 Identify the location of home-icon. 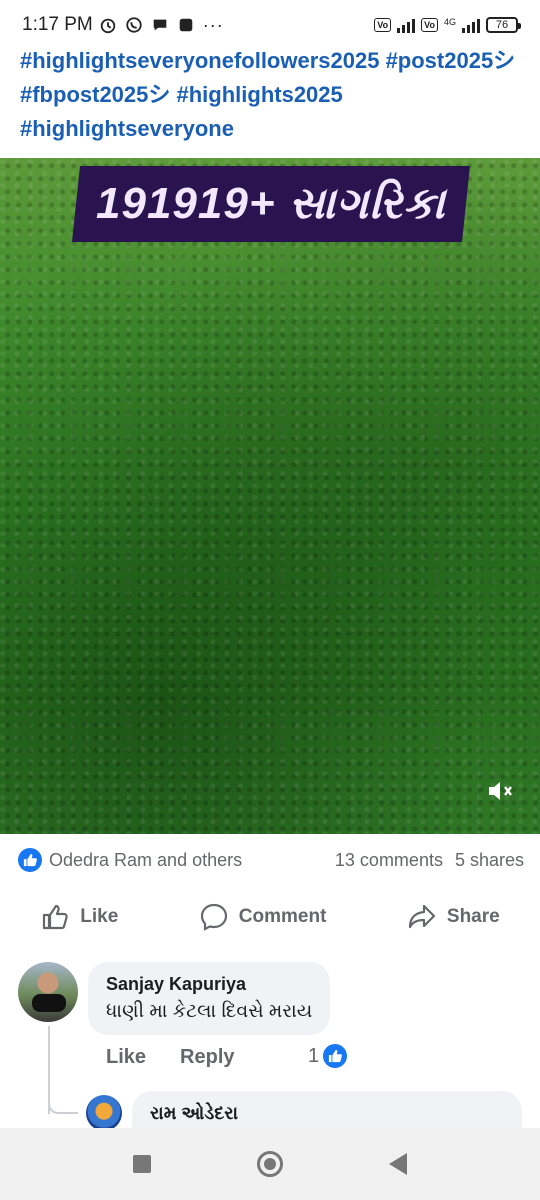
(270, 1164).